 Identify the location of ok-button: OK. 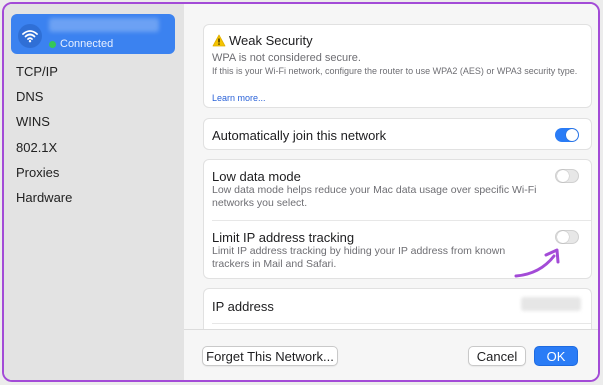
(556, 356).